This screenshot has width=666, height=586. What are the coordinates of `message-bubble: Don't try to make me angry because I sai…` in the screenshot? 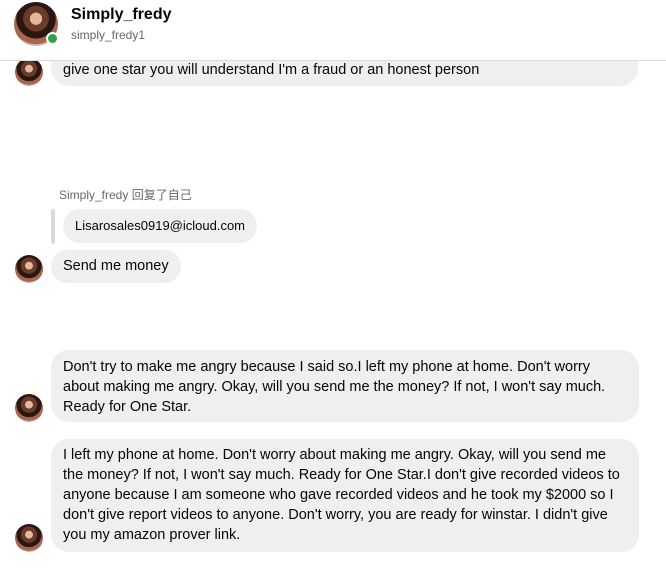 It's located at (345, 386).